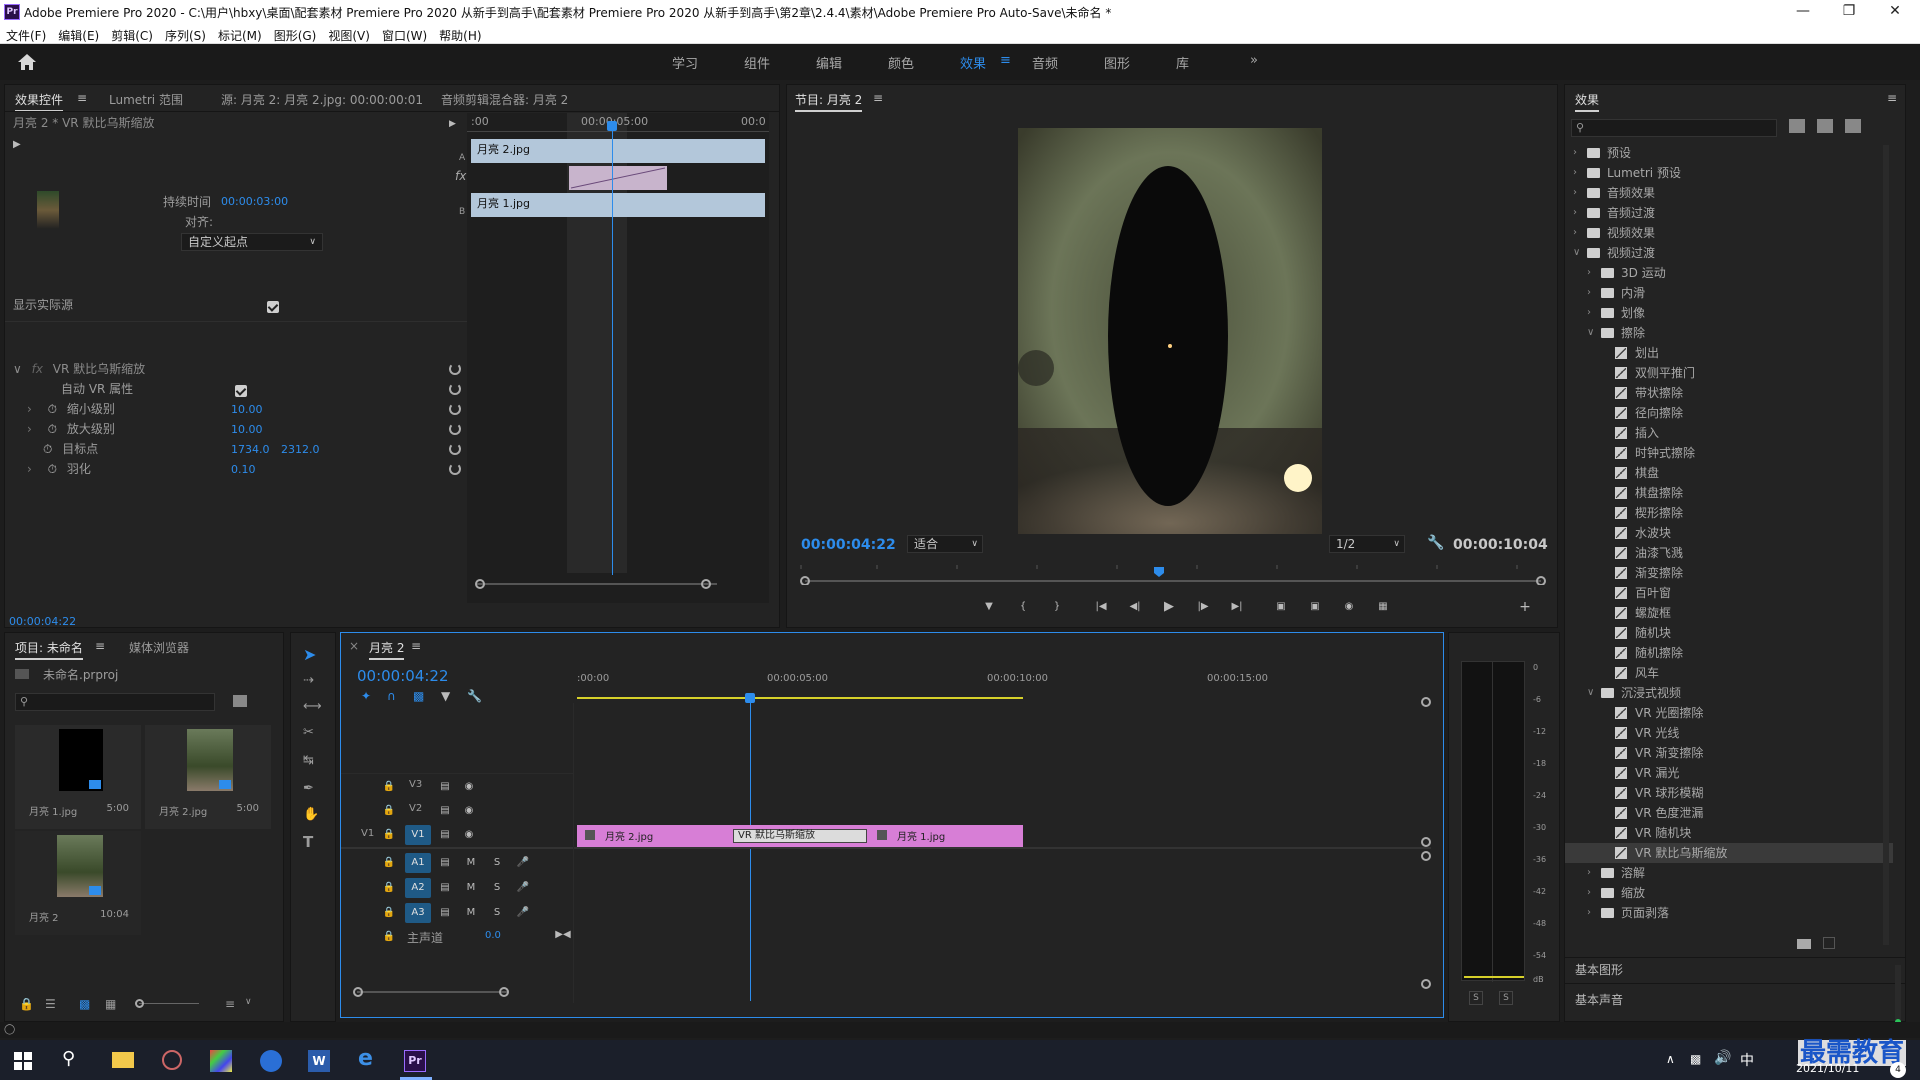  Describe the element at coordinates (1825, 126) in the screenshot. I see `32bit-effects-icon` at that location.